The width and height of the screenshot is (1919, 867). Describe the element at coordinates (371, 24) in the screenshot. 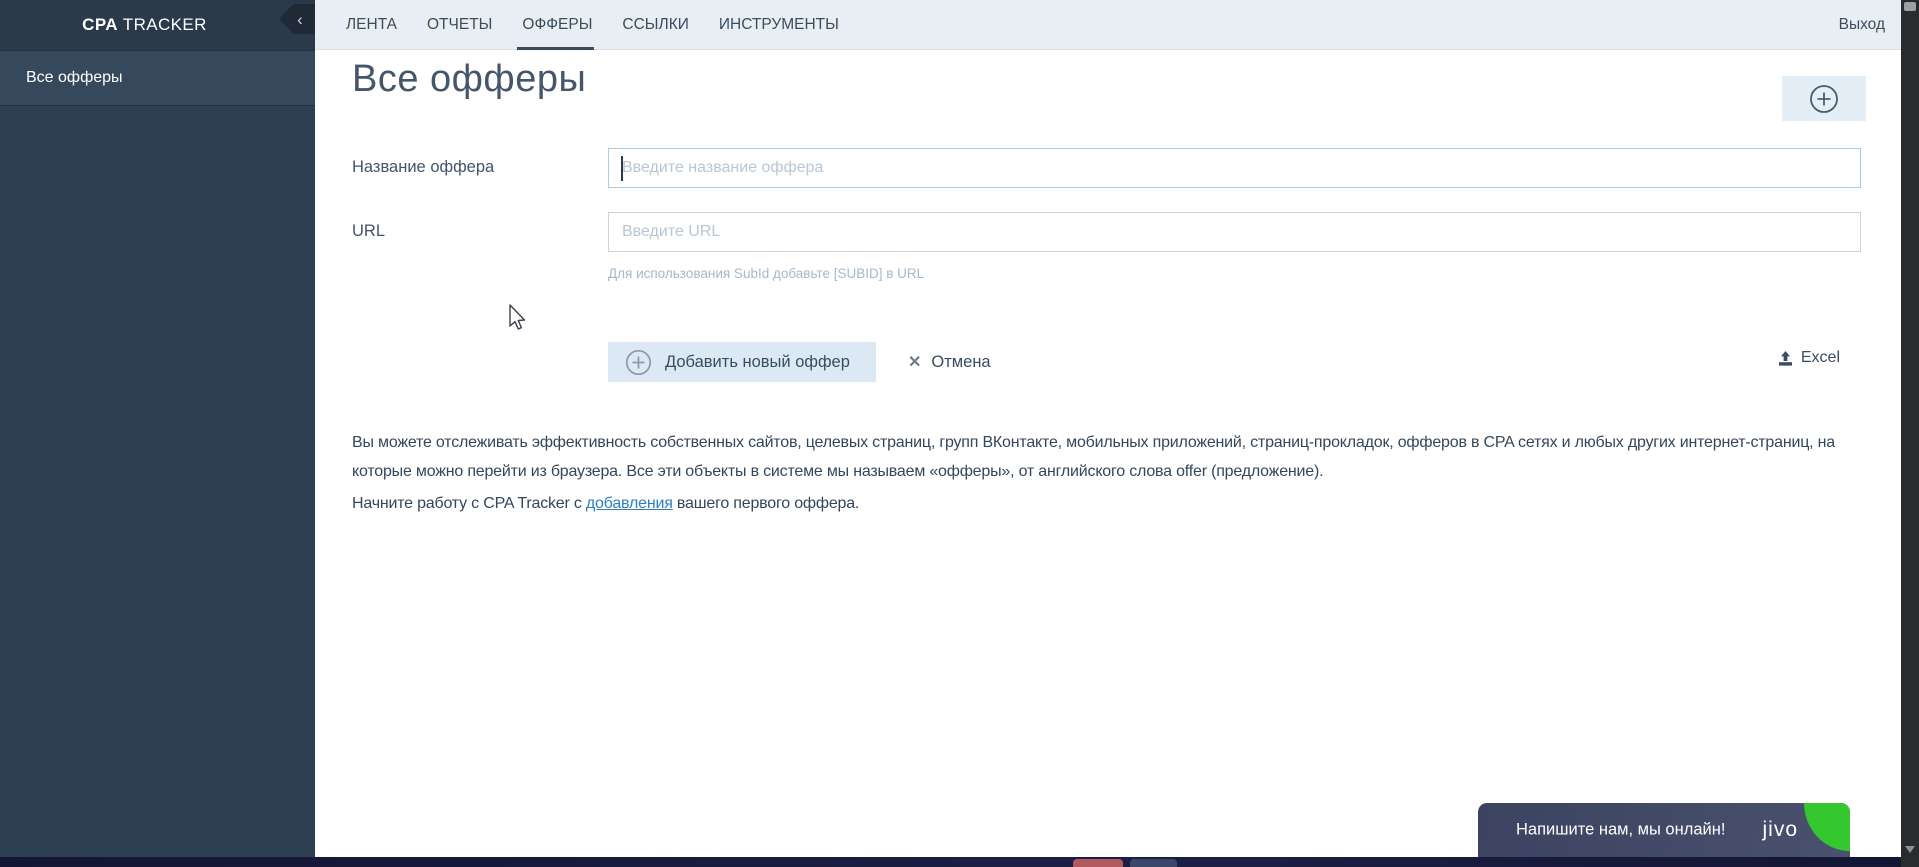

I see `tab-lenta: ЛЕНТА` at that location.